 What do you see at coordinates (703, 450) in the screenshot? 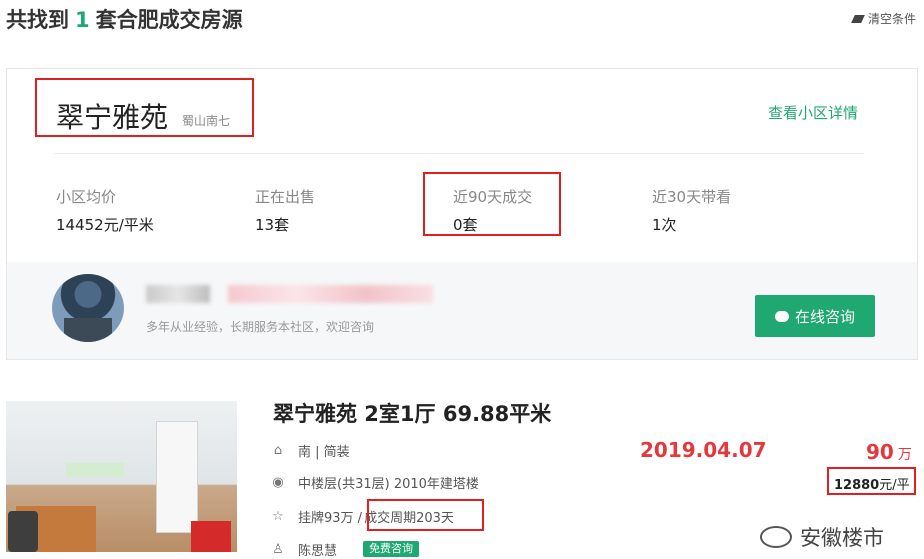
I see `deal-date: 2019.04.07` at bounding box center [703, 450].